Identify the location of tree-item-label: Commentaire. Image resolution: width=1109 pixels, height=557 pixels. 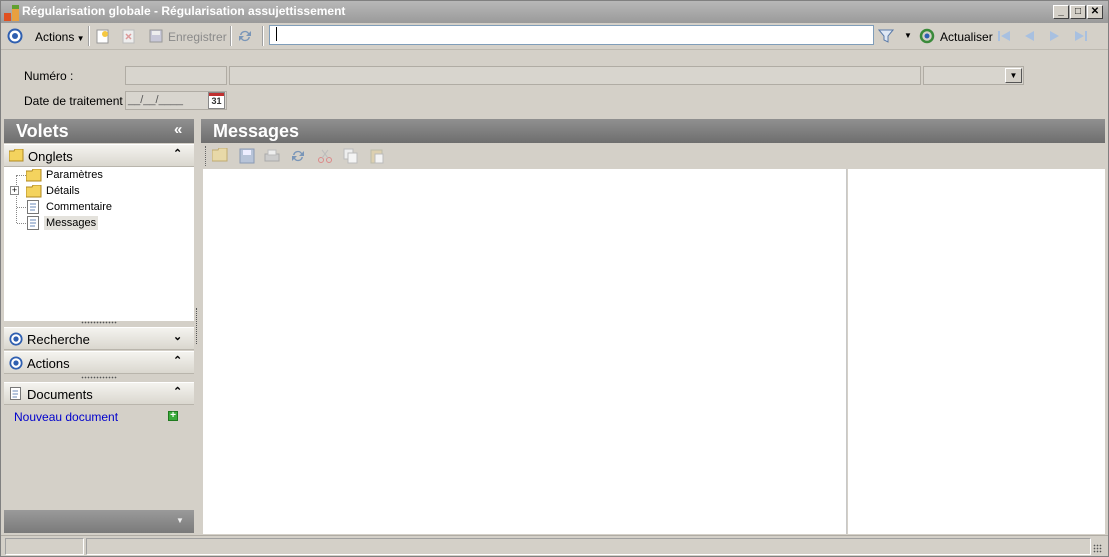
(79, 207).